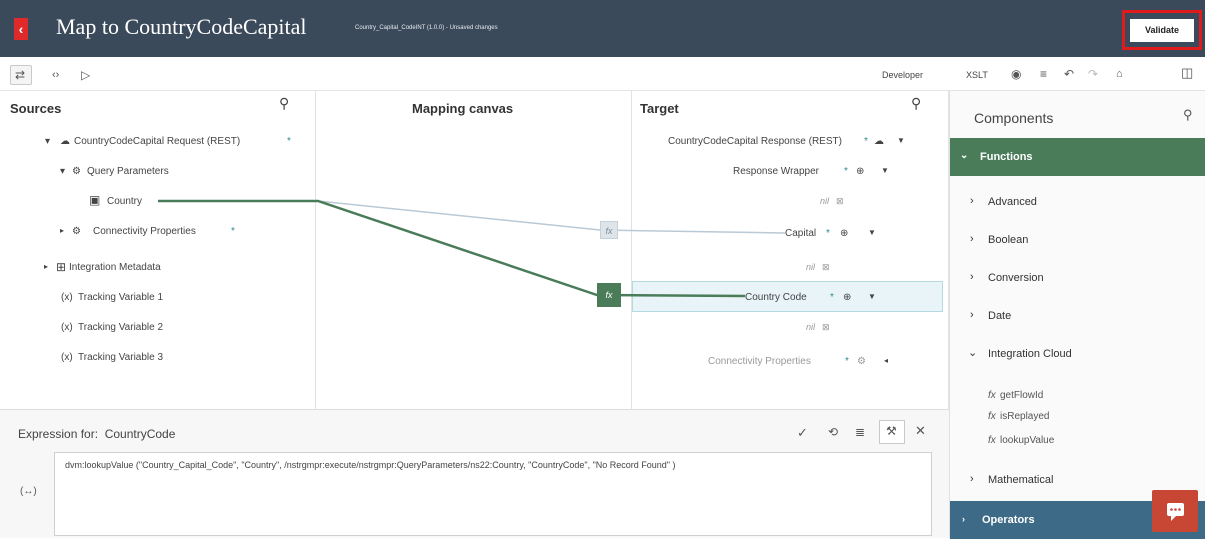 This screenshot has width=1205, height=539. I want to click on mapping-line-secondary, so click(472, 217).